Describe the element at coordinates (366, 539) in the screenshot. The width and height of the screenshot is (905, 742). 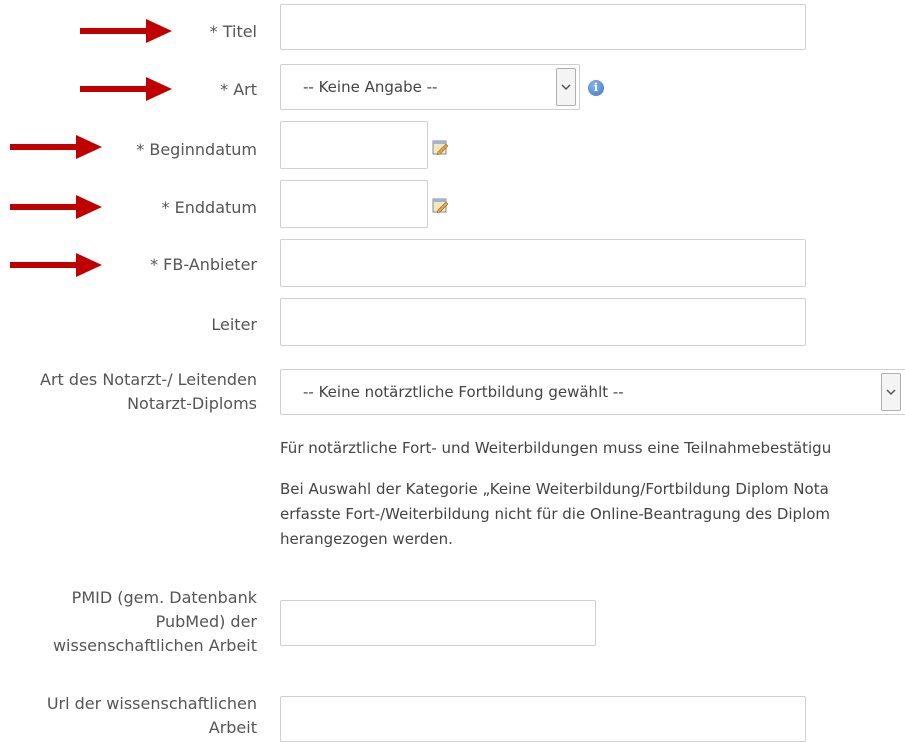
I see `info-text-p2-line3: herangezogen werden.` at that location.